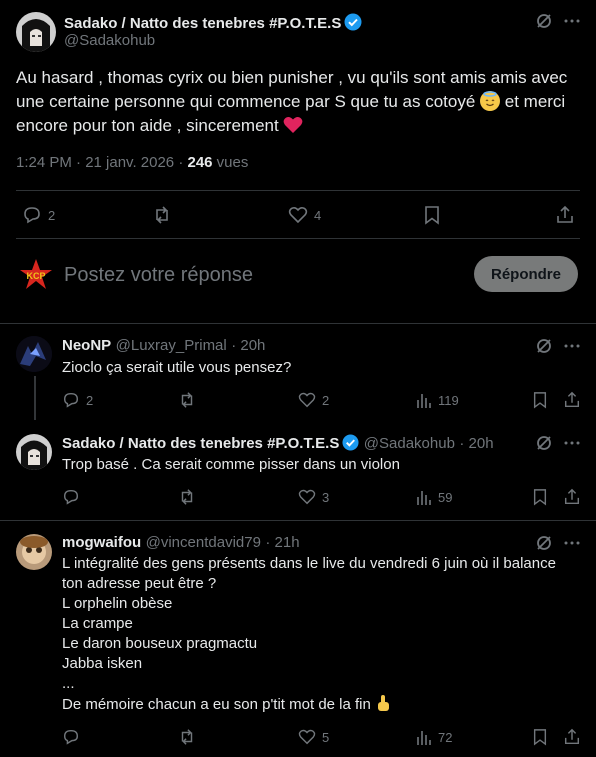  What do you see at coordinates (132, 162) in the screenshot?
I see `tweet-meta: 1:24 PM · 21 janv. 2026 · 246 vues` at bounding box center [132, 162].